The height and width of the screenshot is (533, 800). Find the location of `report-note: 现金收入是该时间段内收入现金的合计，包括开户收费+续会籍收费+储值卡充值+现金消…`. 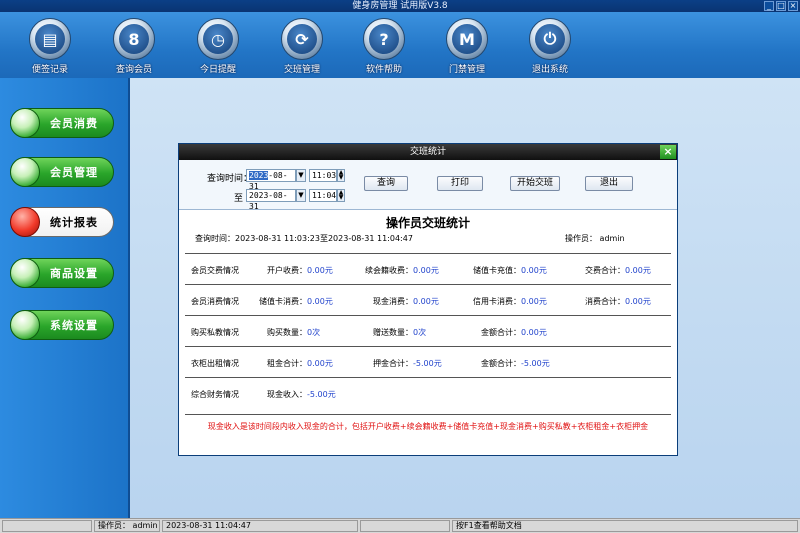

report-note: 现金收入是该时间段内收入现金的合计，包括开户收费+续会籍收费+储值卡充值+现金消… is located at coordinates (428, 423).